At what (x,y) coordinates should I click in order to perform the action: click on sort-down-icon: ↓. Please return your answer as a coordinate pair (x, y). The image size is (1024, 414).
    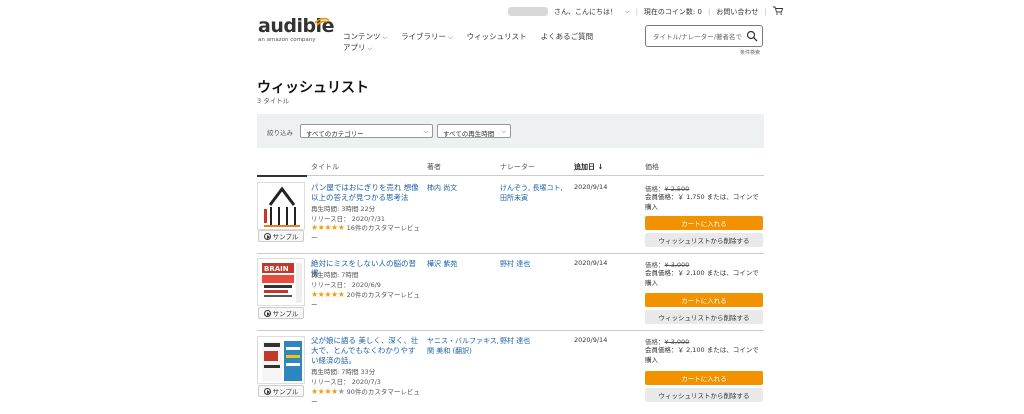
    Looking at the image, I should click on (600, 167).